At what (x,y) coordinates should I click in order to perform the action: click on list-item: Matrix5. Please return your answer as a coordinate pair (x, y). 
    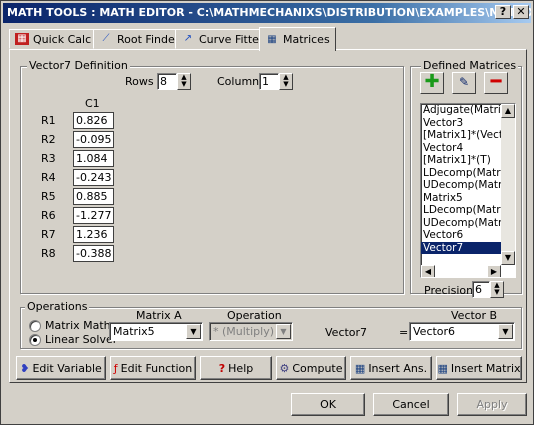
    Looking at the image, I should click on (461, 198).